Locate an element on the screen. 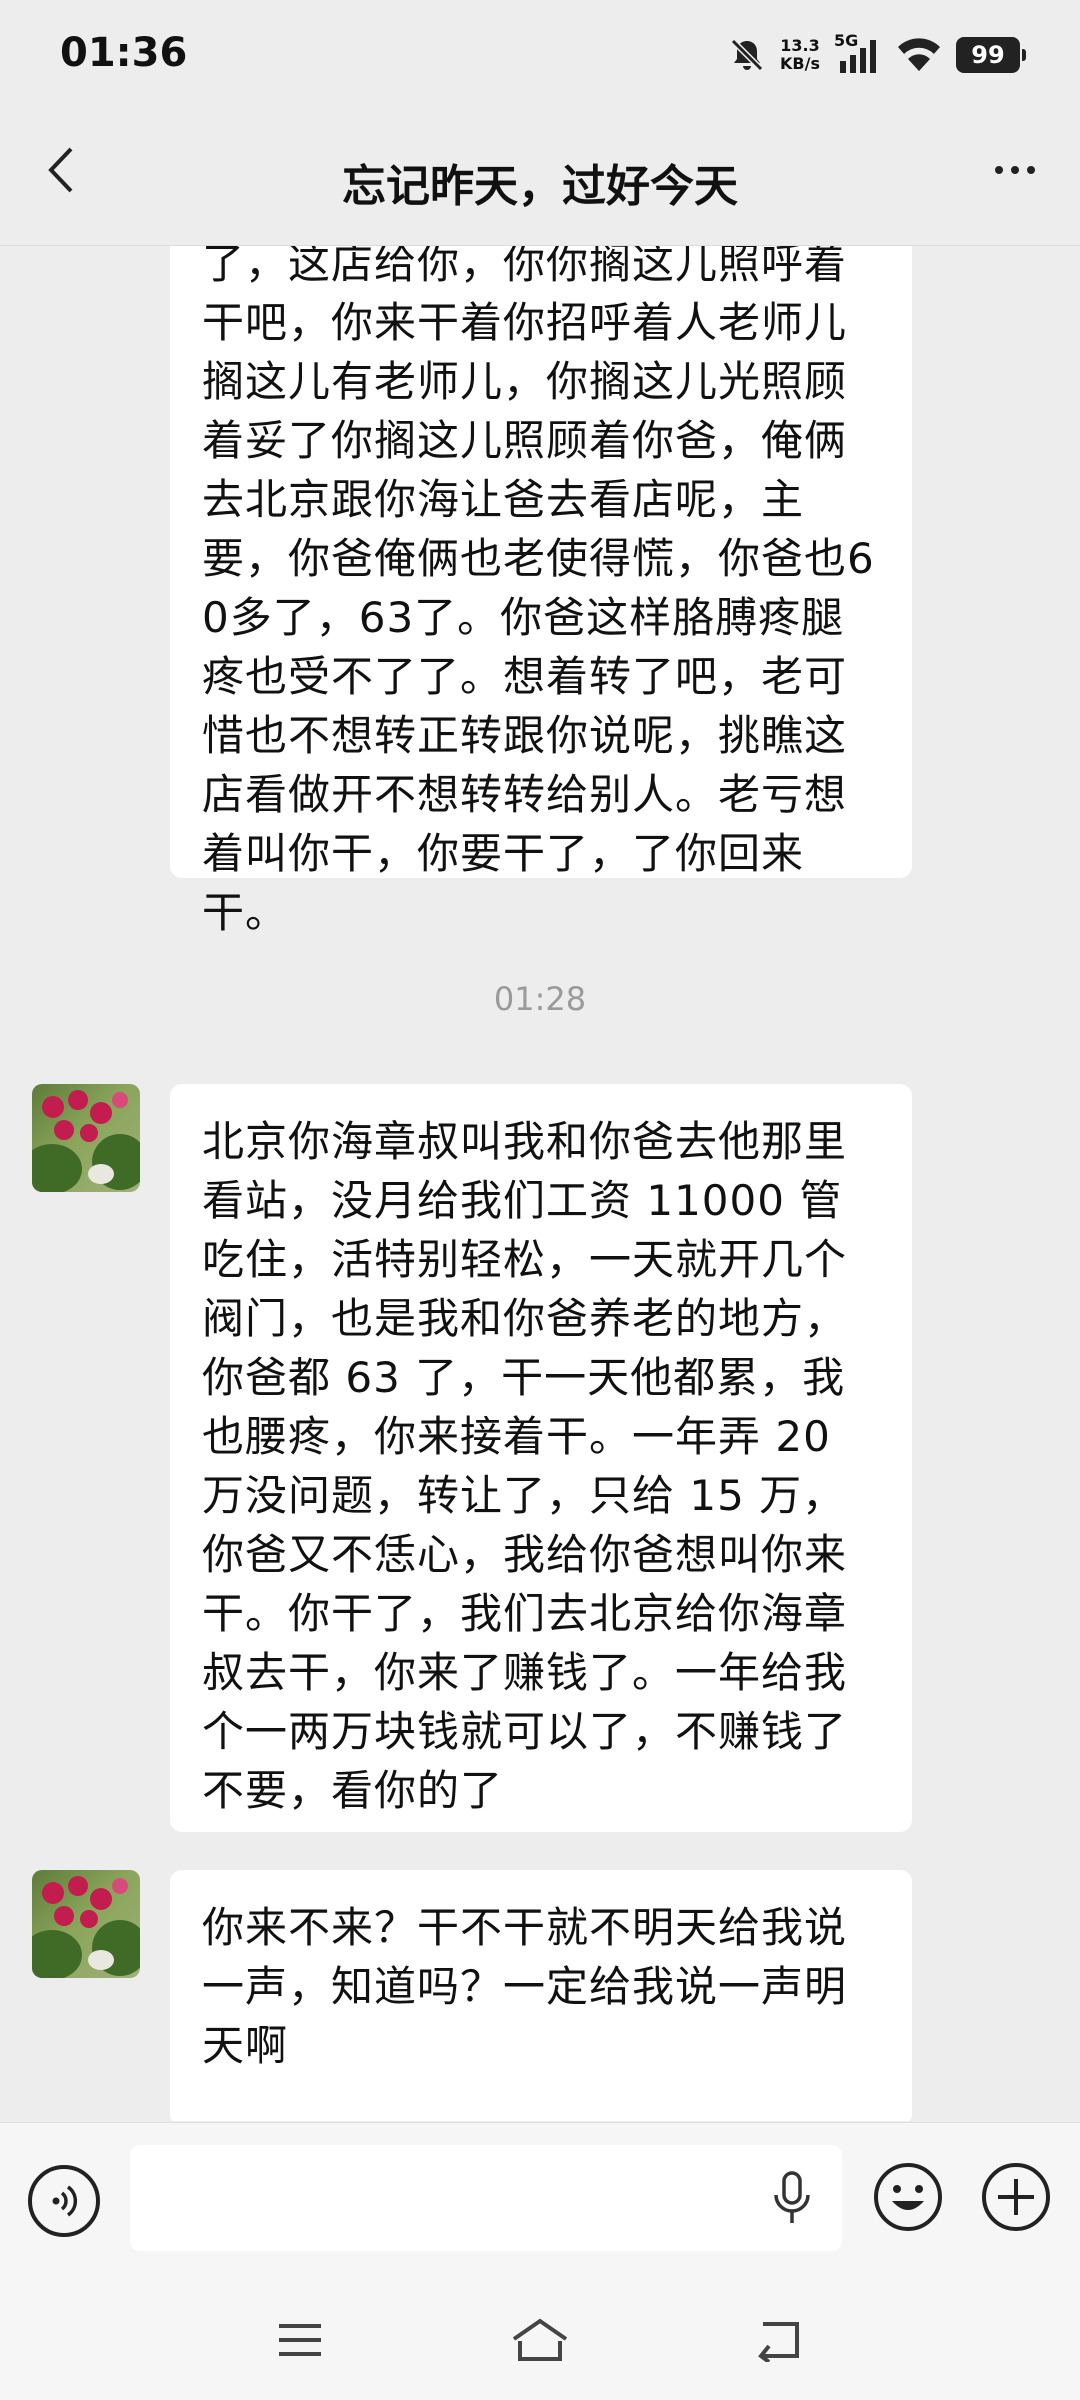  voice-icon is located at coordinates (65, 2201).